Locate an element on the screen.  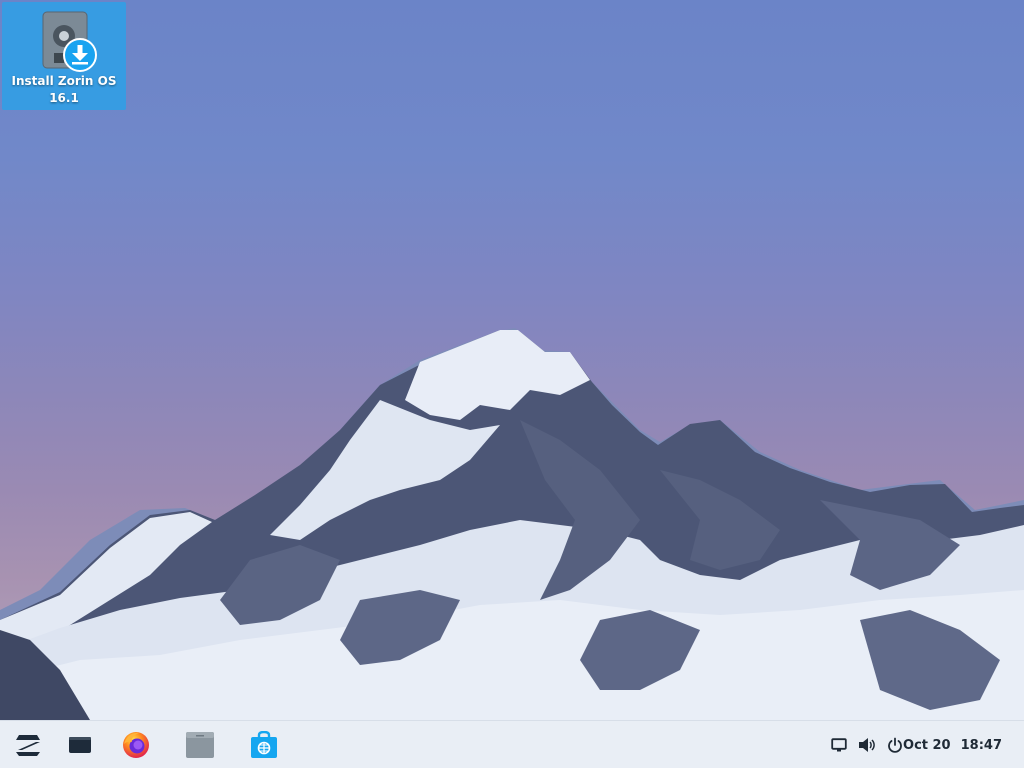
volume-icon is located at coordinates (867, 745).